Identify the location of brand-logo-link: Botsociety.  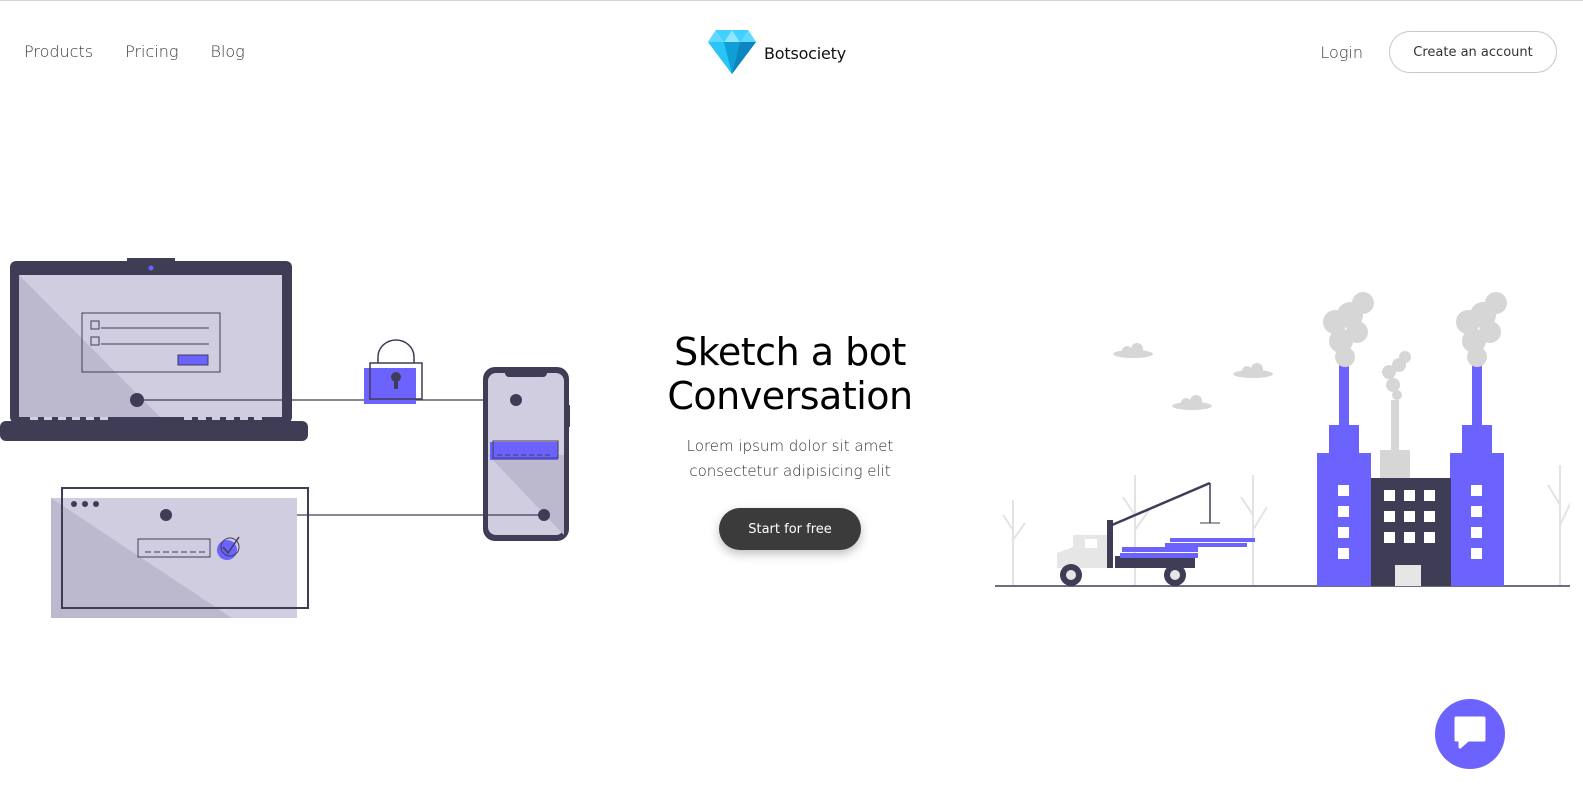
(777, 53).